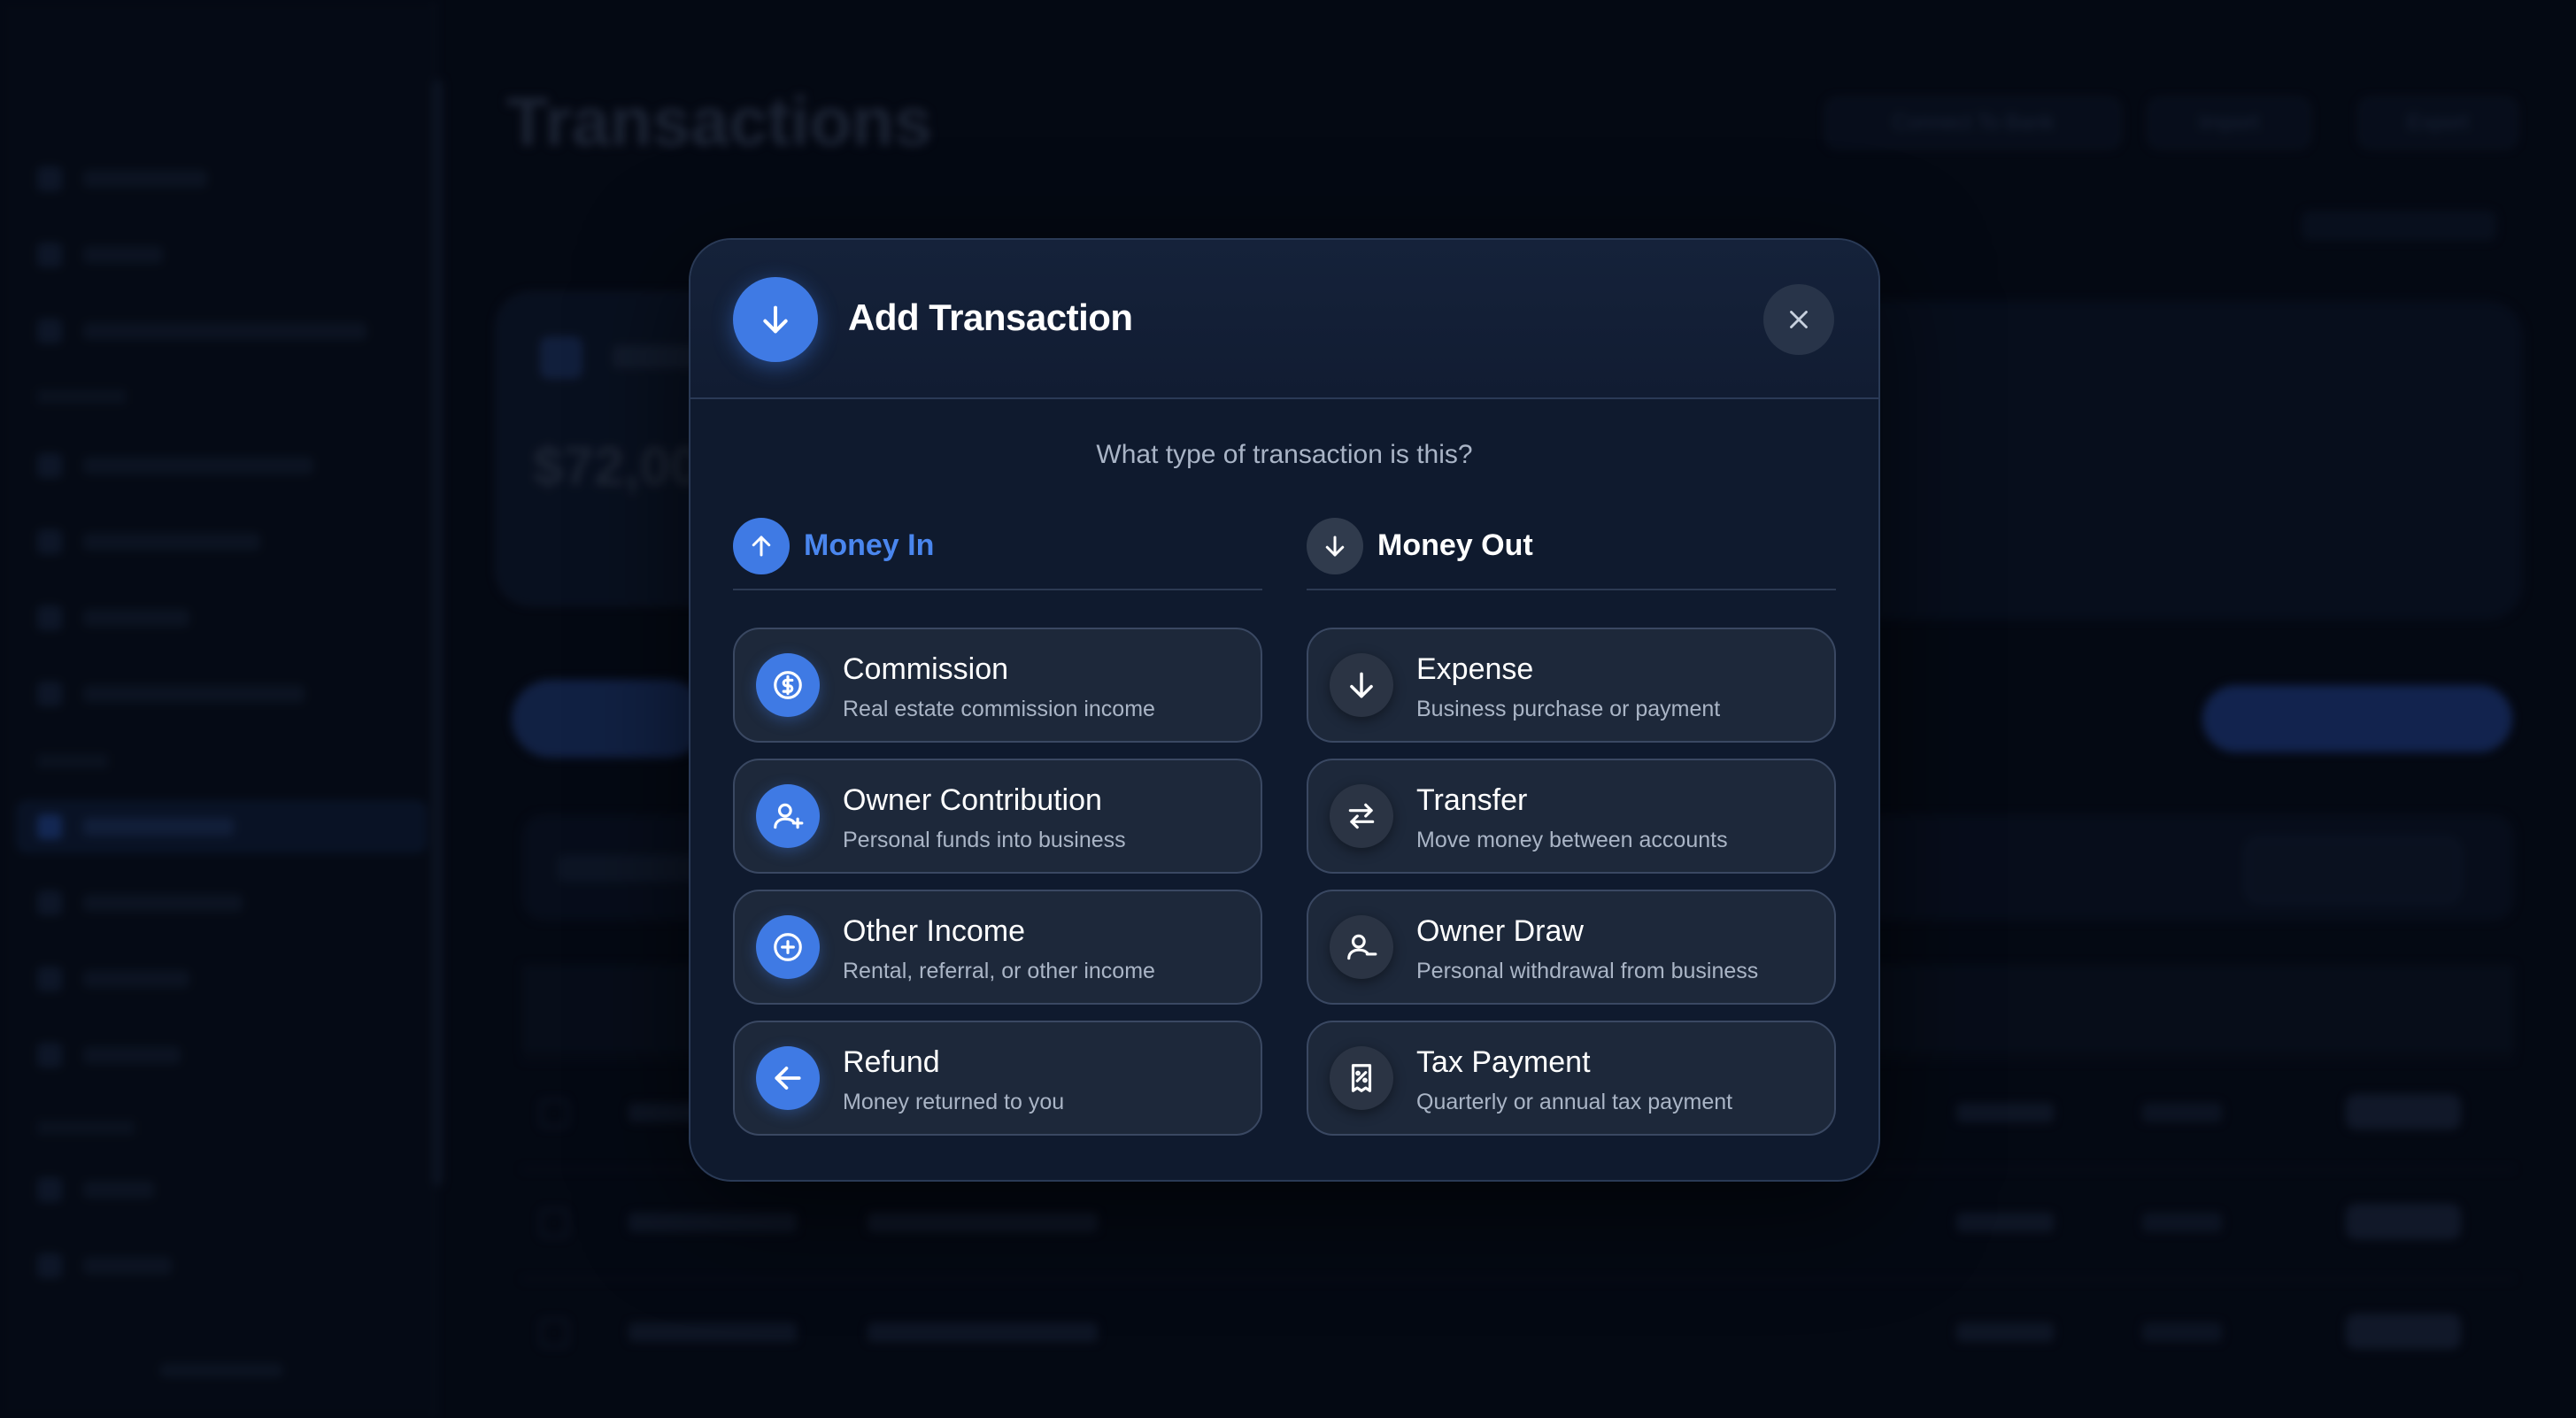 The height and width of the screenshot is (1418, 2576). Describe the element at coordinates (1571, 685) in the screenshot. I see `option-expense: Expense Business purchase or payment` at that location.